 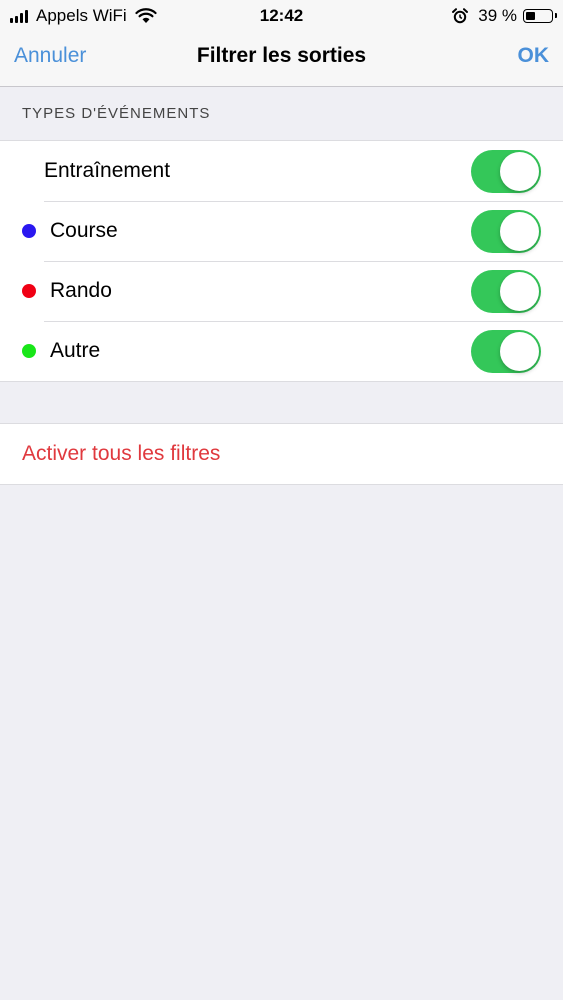 What do you see at coordinates (81, 290) in the screenshot?
I see `row-label-rando: Rando` at bounding box center [81, 290].